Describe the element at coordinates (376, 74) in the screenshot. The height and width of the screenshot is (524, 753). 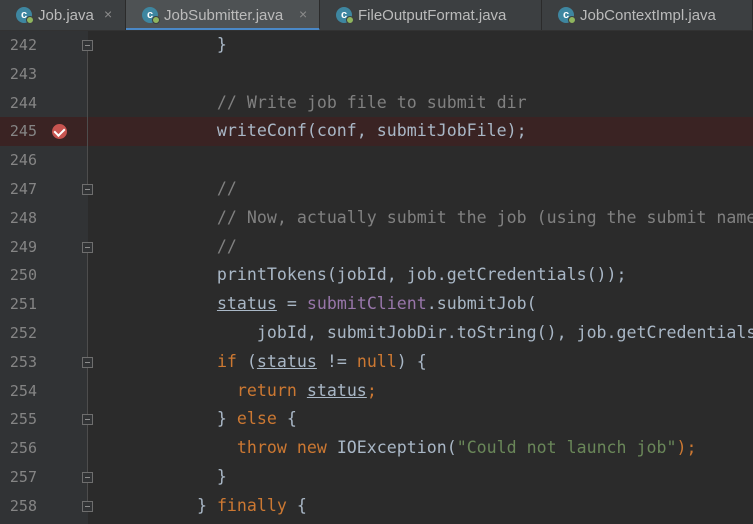
I see `code-line: 243` at that location.